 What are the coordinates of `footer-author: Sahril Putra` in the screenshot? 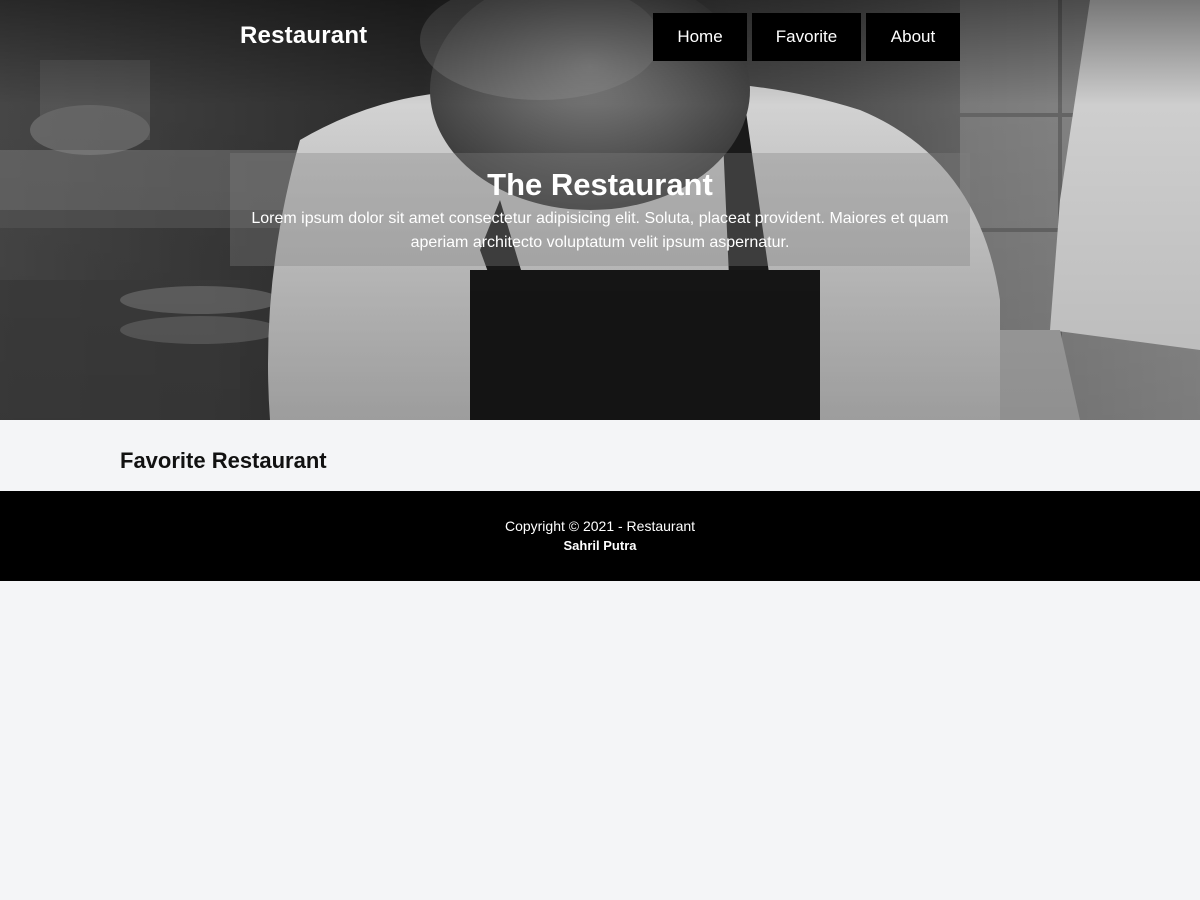 It's located at (600, 545).